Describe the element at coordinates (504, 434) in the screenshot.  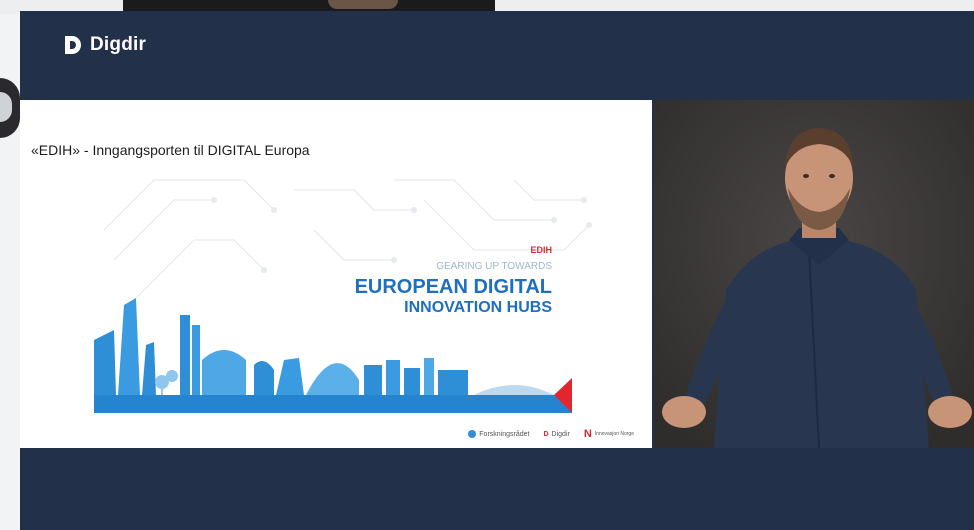
I see `logo-forskningsradet-label: Forskningsrådet` at that location.